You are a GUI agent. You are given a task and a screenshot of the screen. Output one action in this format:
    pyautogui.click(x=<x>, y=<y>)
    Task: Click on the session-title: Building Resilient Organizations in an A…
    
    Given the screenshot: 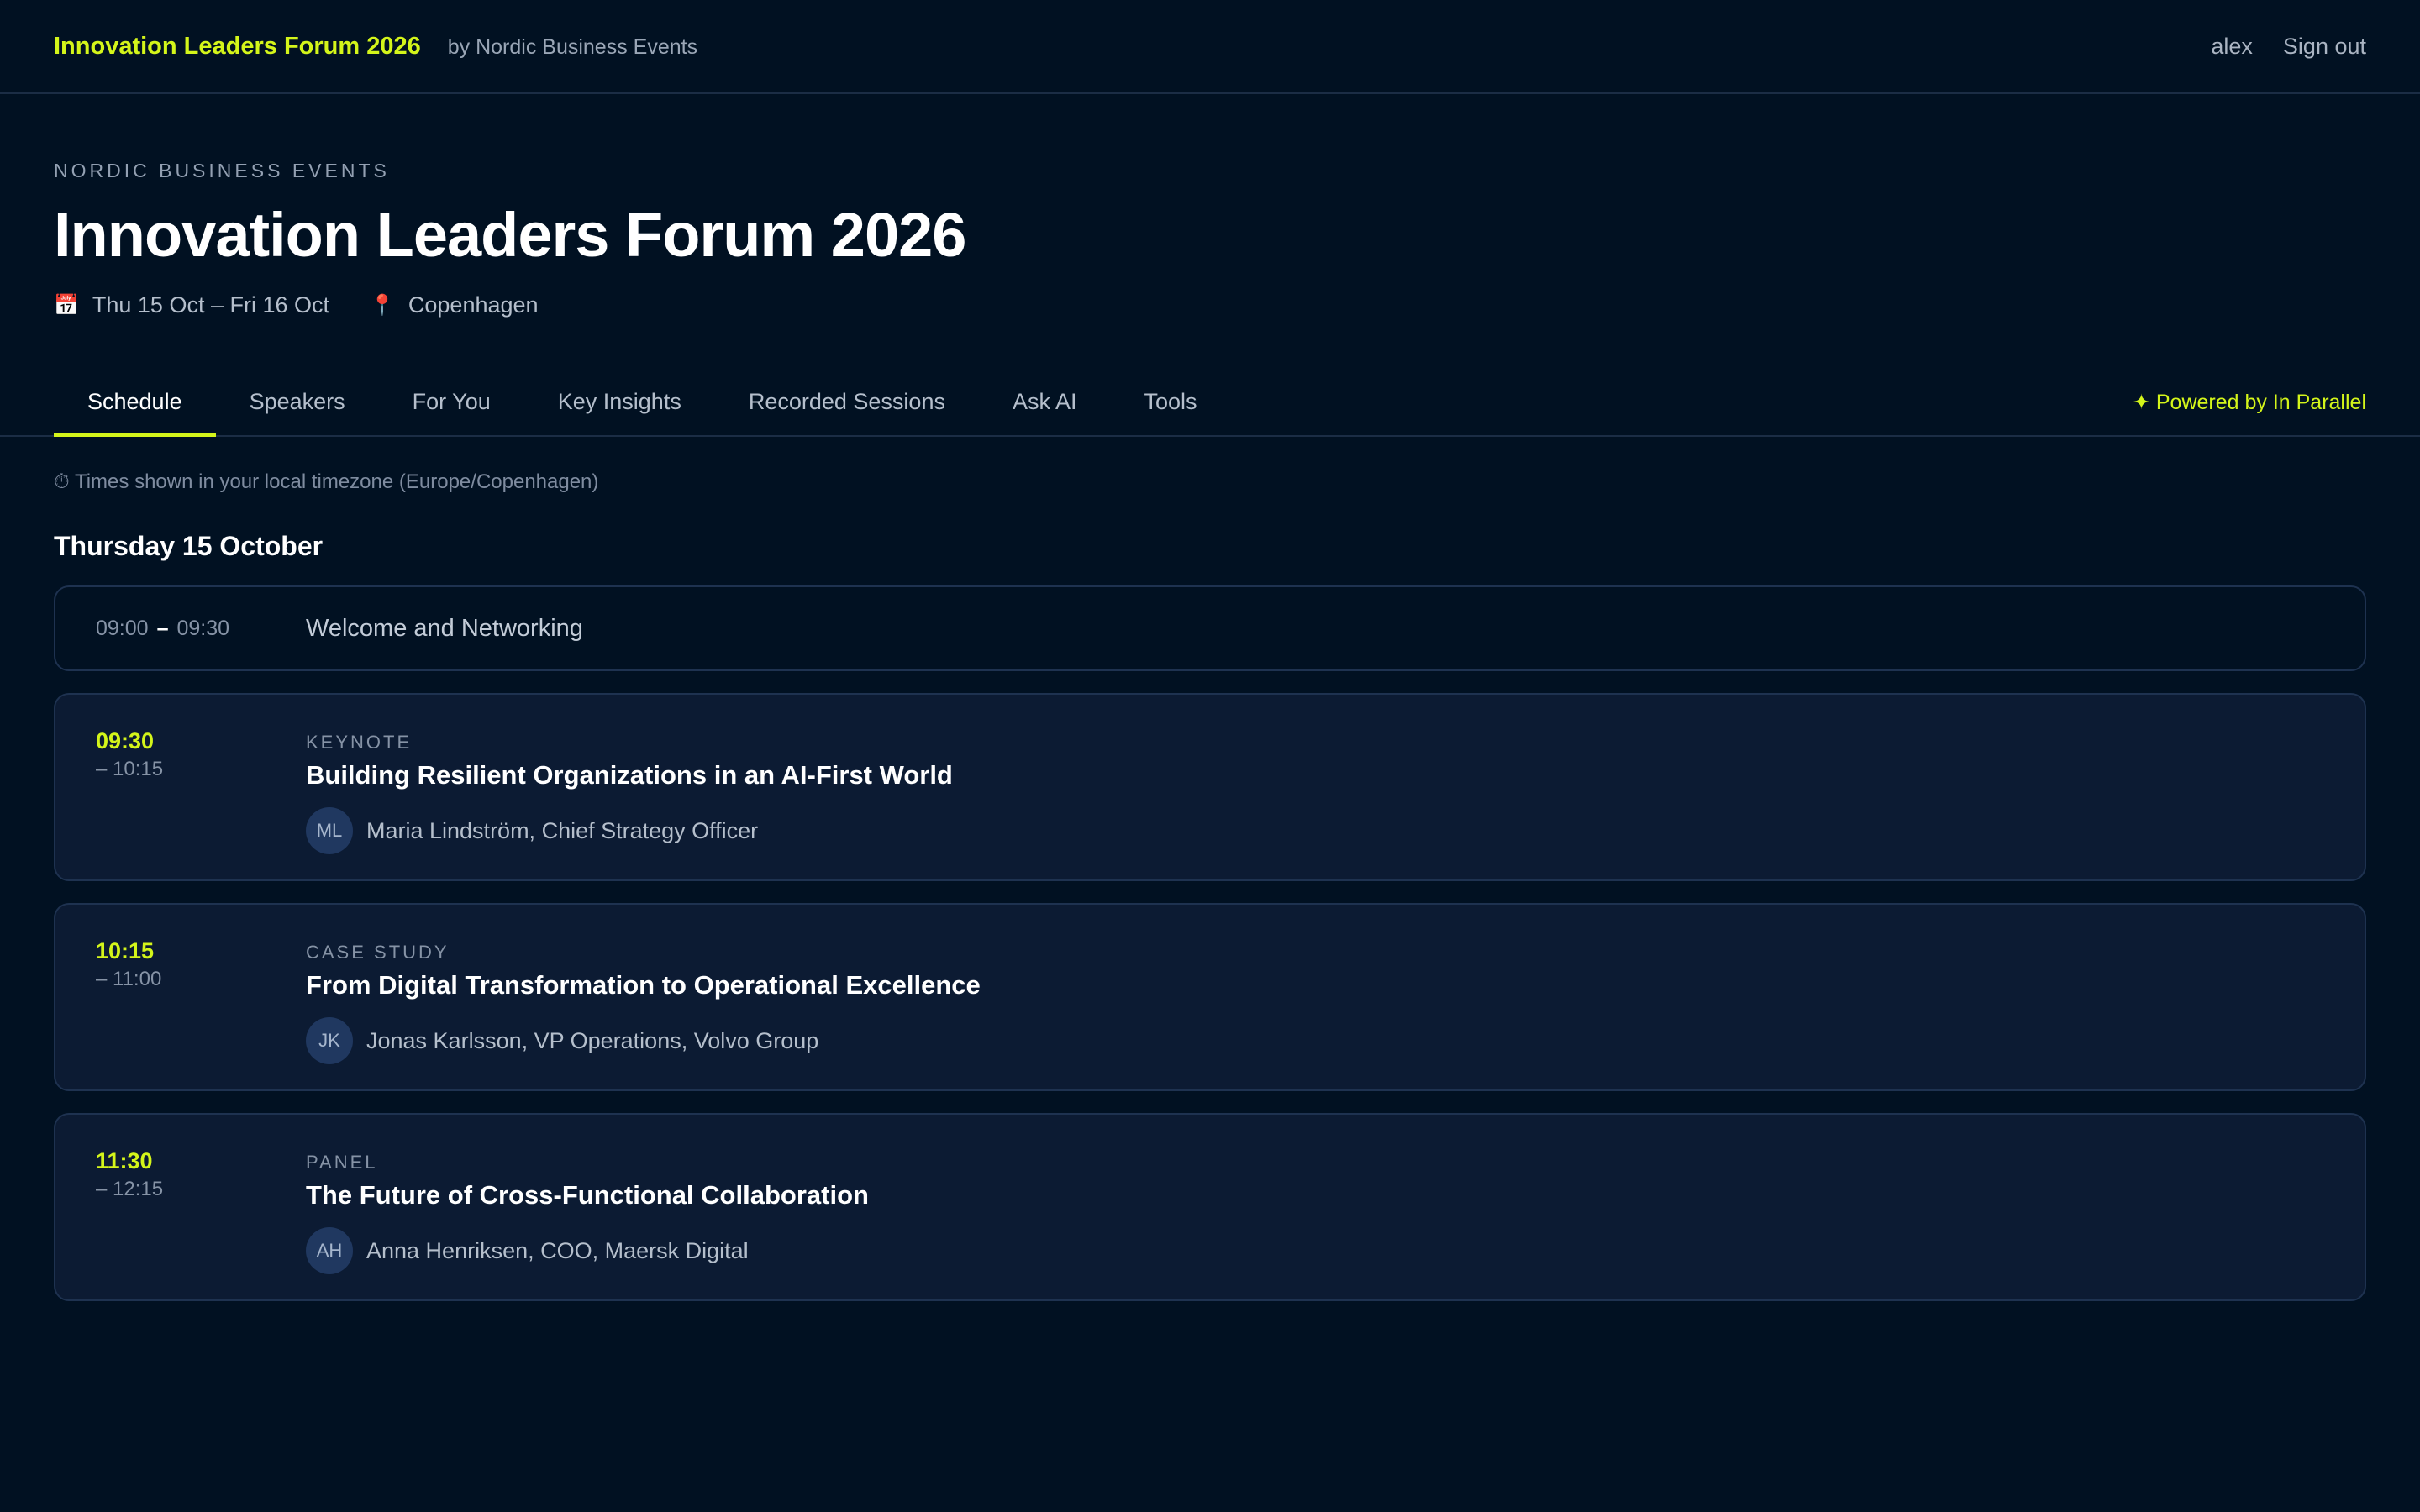 What is the action you would take?
    pyautogui.click(x=1315, y=775)
    